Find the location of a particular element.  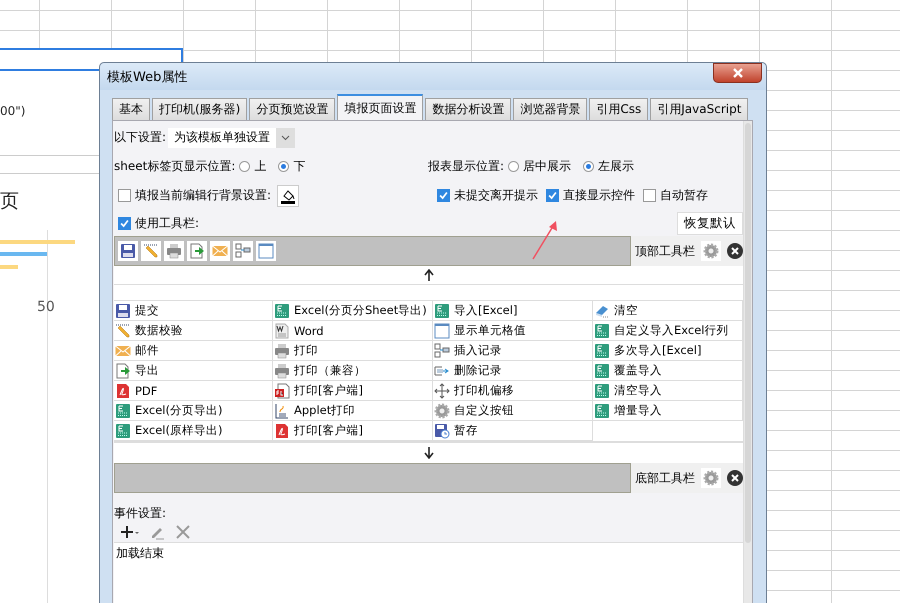

applet-icon is located at coordinates (282, 410).